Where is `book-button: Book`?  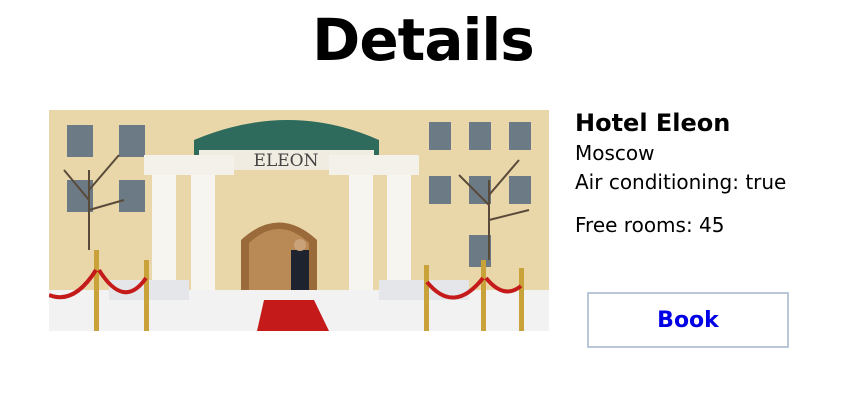 book-button: Book is located at coordinates (688, 320).